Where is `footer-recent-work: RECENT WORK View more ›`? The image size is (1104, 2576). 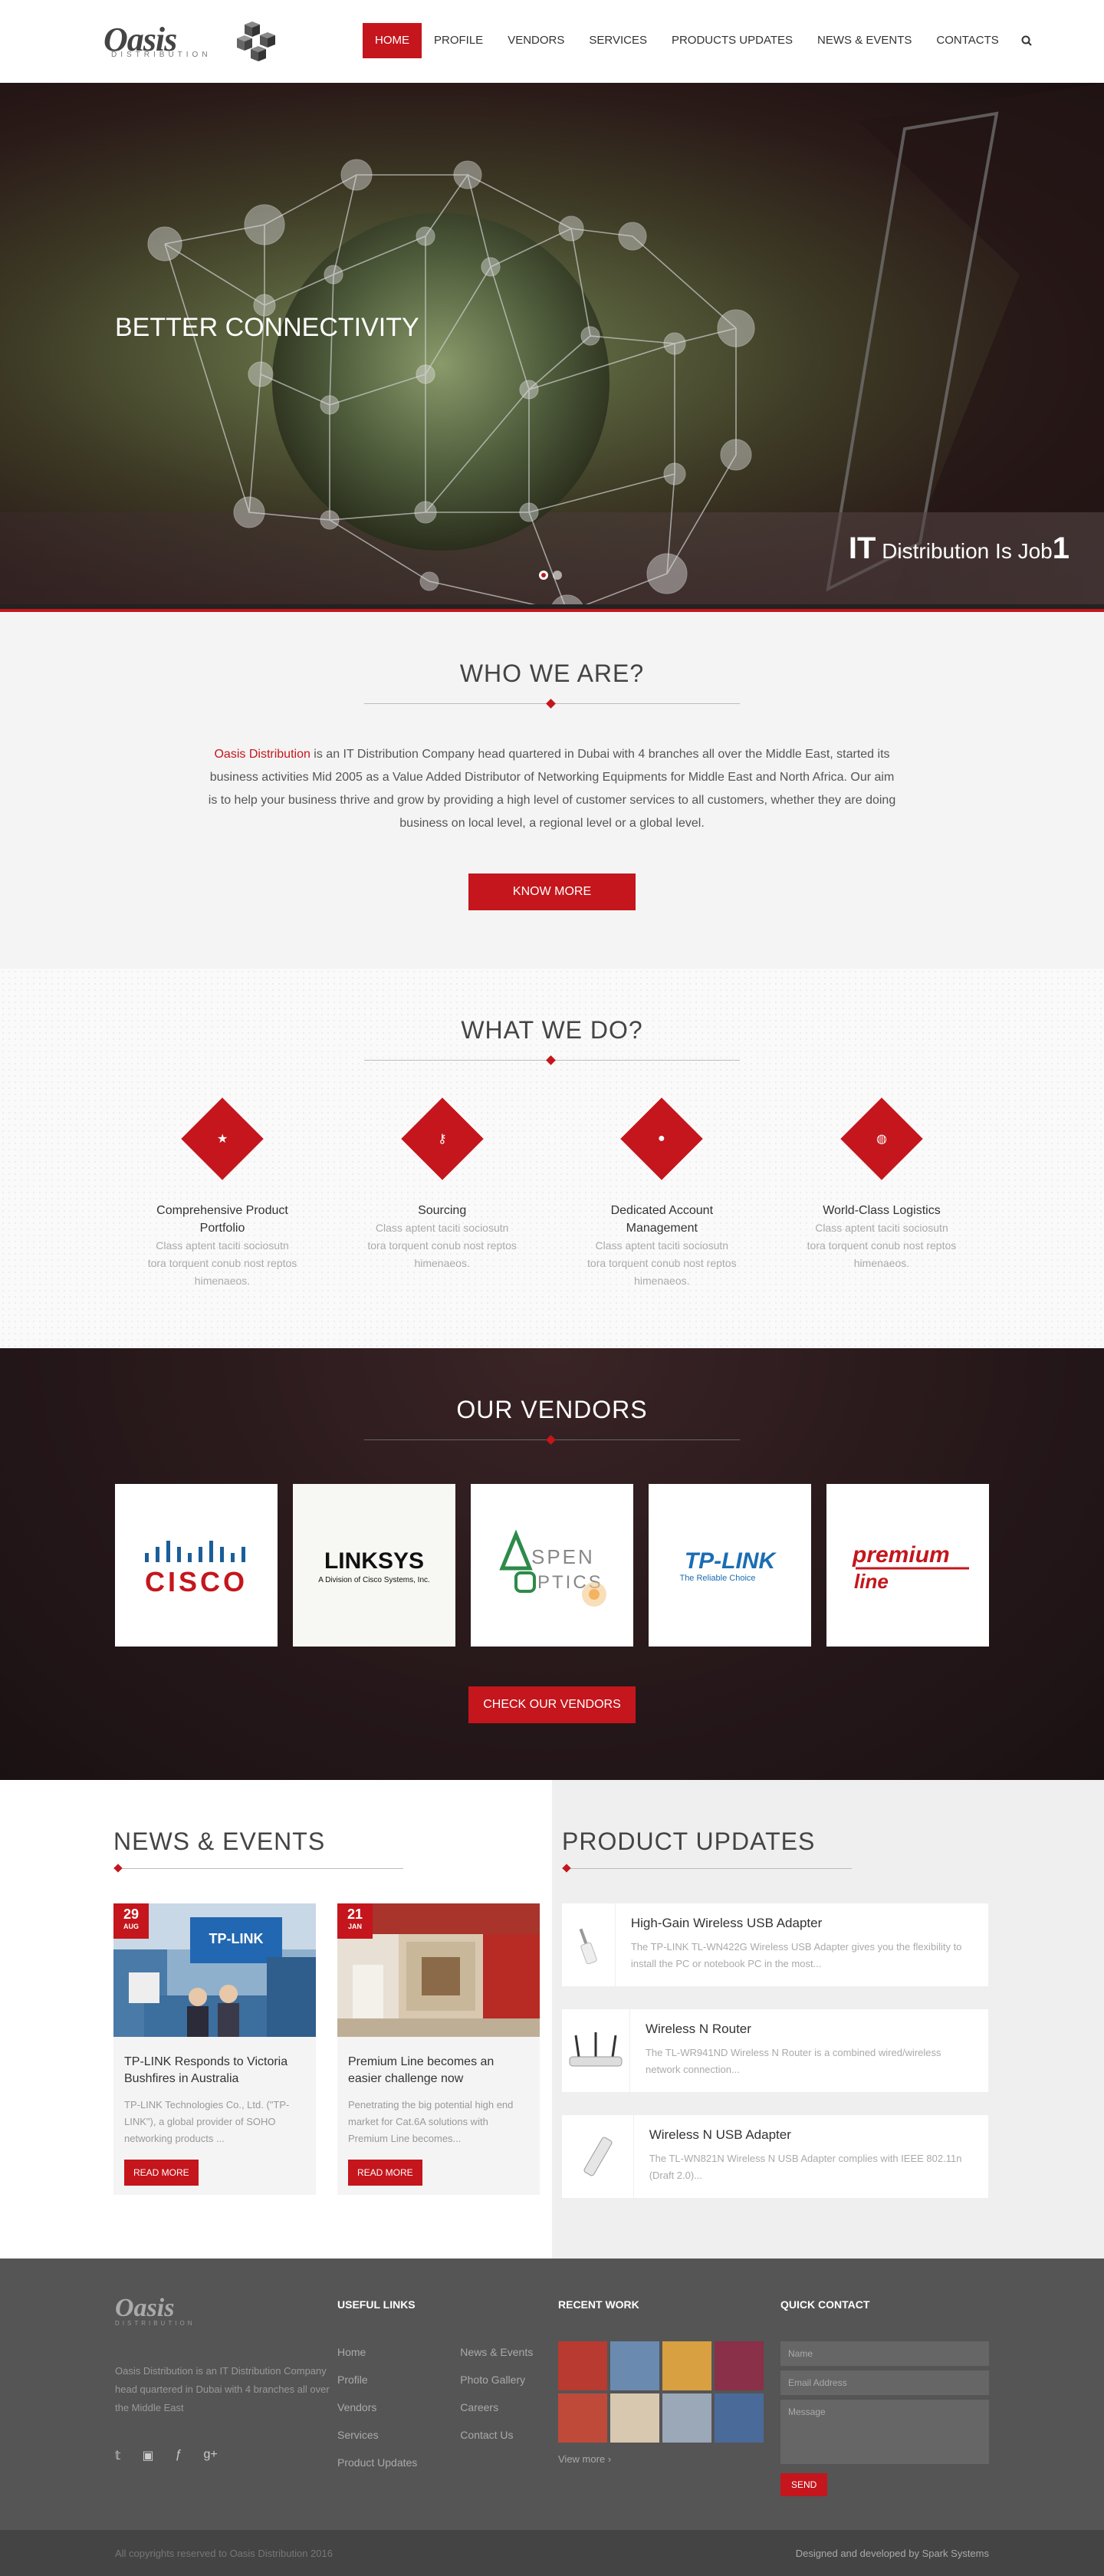
footer-recent-work: RECENT WORK View more › is located at coordinates (661, 2379).